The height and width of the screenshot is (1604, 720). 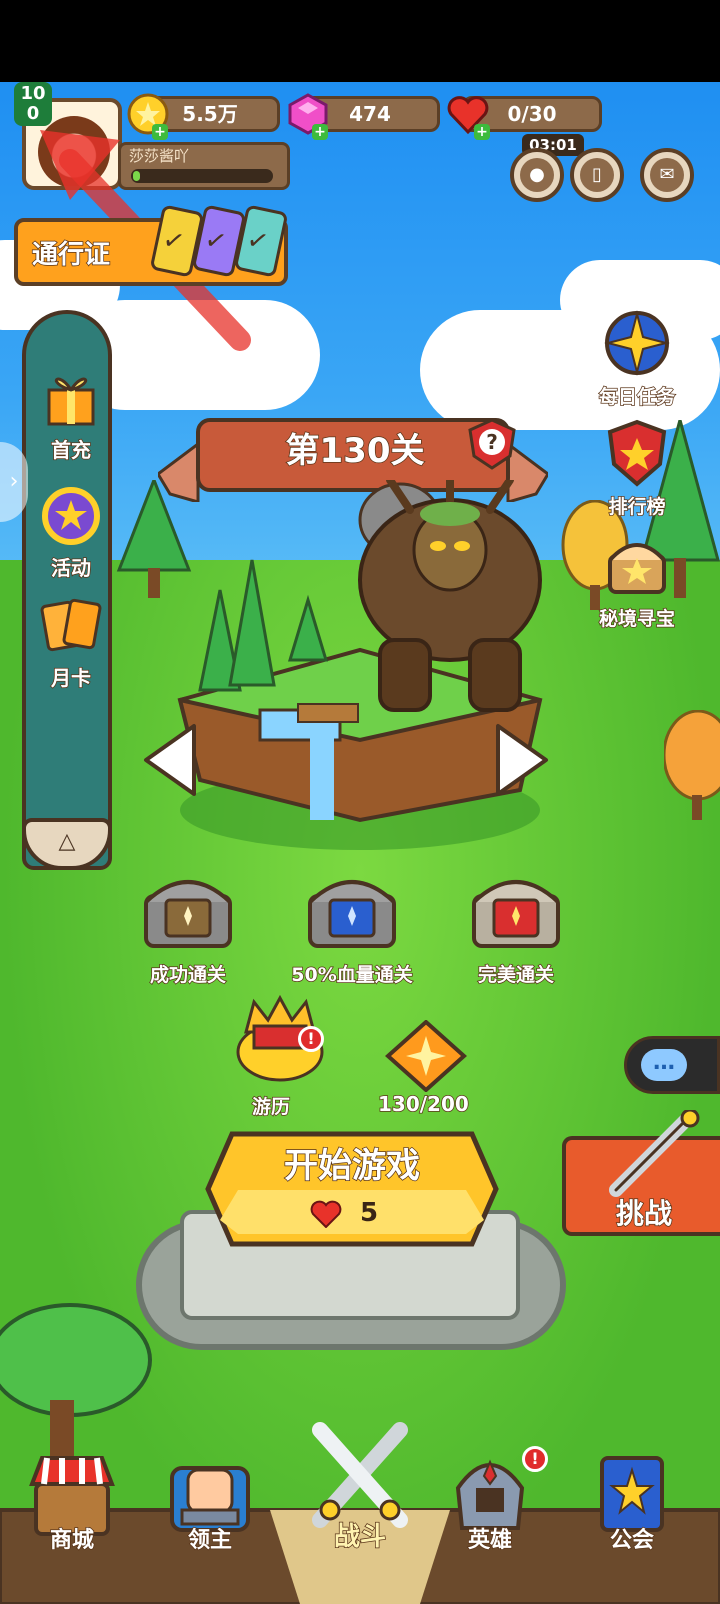 I want to click on star-medal-icon, so click(x=71, y=516).